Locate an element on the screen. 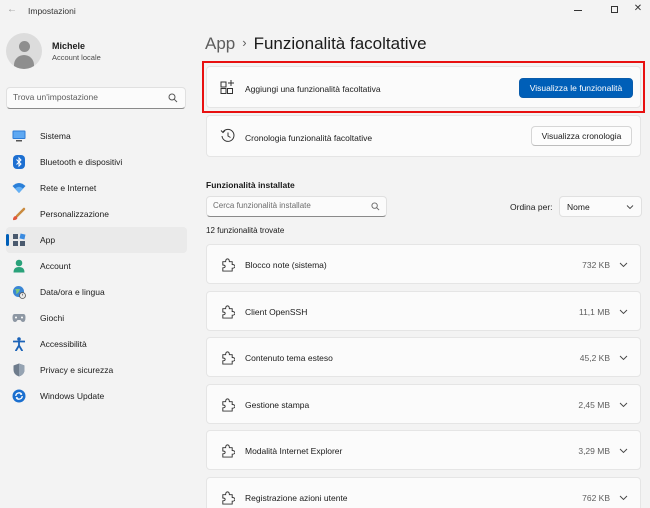 The width and height of the screenshot is (650, 508). feature-row: Client OpenSSH 11,1 MB is located at coordinates (423, 310).